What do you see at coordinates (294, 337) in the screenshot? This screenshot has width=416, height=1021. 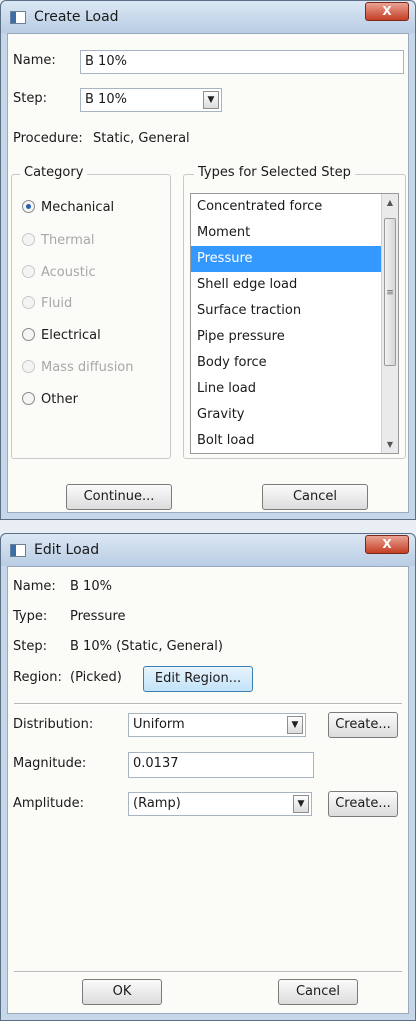 I see `list-item: Pipe pressure` at bounding box center [294, 337].